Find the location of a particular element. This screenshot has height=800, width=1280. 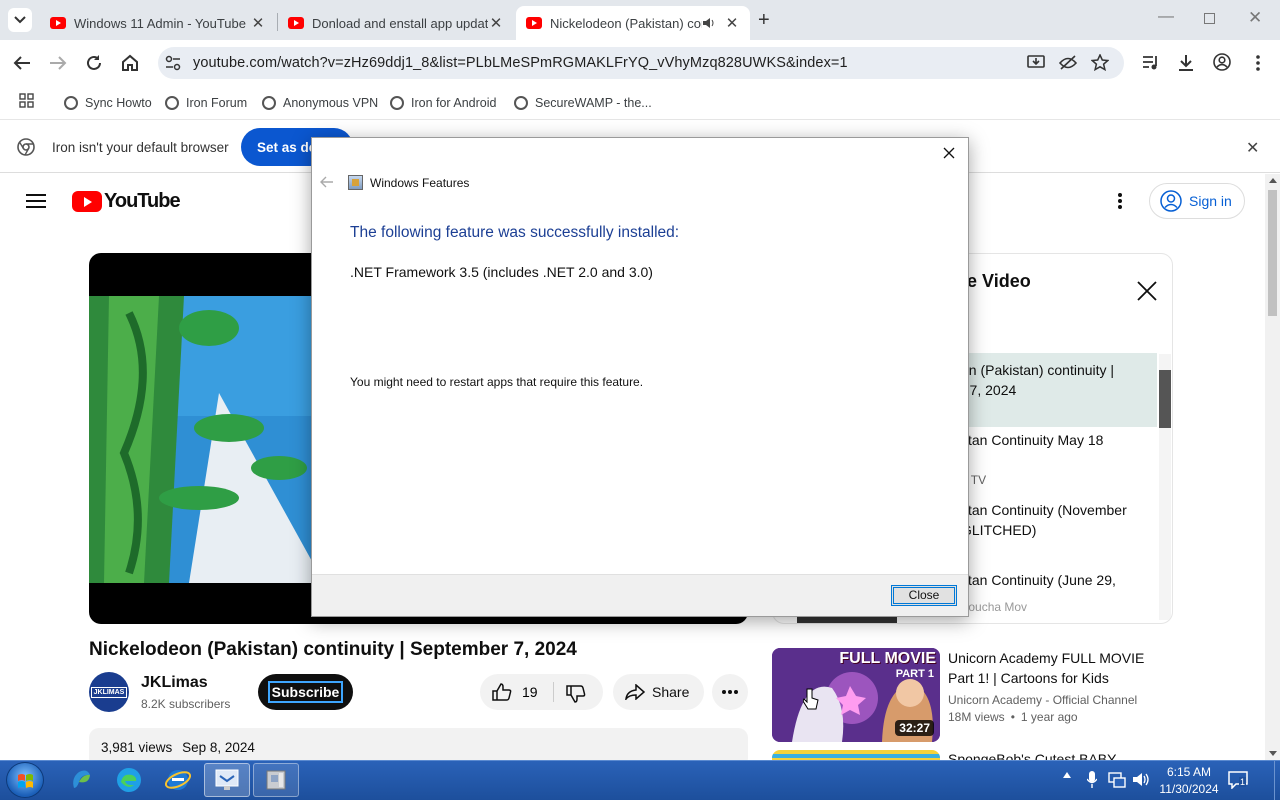

clock-date: 11/30/2024 is located at coordinates (1189, 789).